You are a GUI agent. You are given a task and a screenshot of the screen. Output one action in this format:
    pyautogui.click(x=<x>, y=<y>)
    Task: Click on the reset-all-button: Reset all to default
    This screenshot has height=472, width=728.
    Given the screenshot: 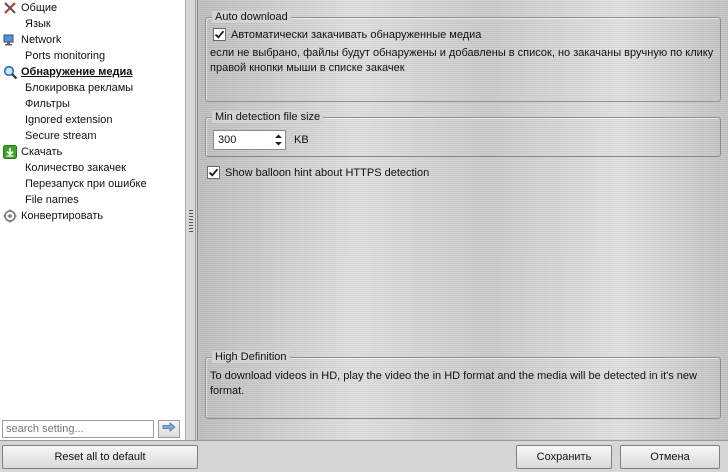 What is the action you would take?
    pyautogui.click(x=100, y=457)
    